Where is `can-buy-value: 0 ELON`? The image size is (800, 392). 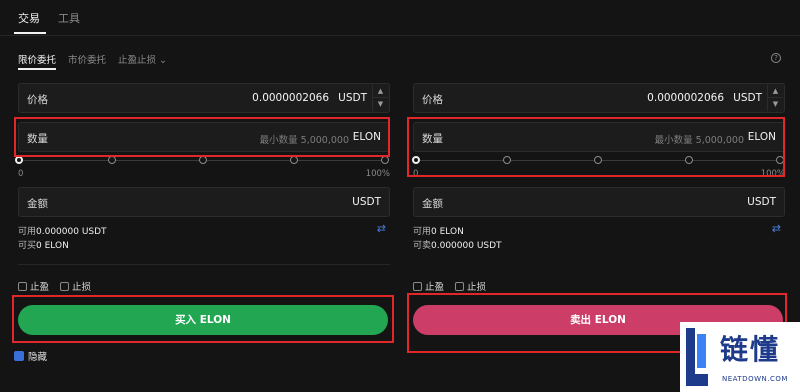 can-buy-value: 0 ELON is located at coordinates (52, 246).